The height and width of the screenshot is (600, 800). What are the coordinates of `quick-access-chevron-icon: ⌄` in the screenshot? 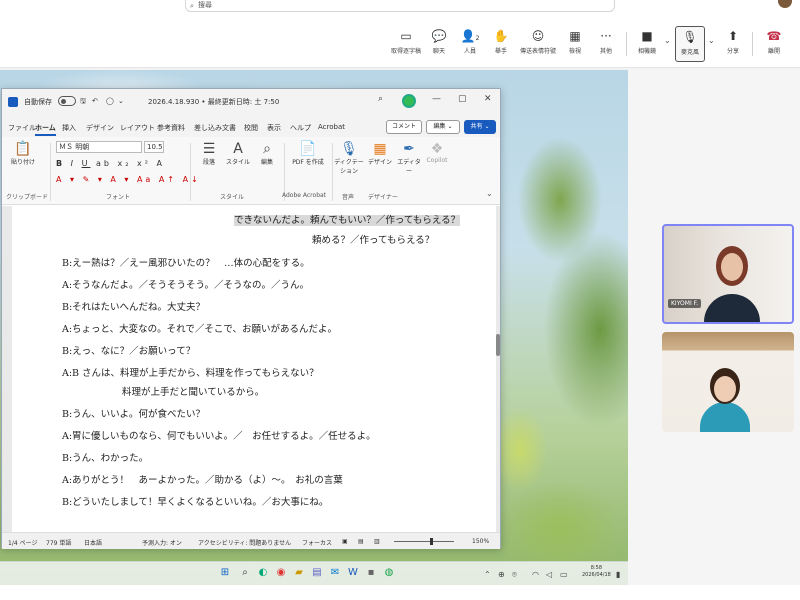 It's located at (121, 101).